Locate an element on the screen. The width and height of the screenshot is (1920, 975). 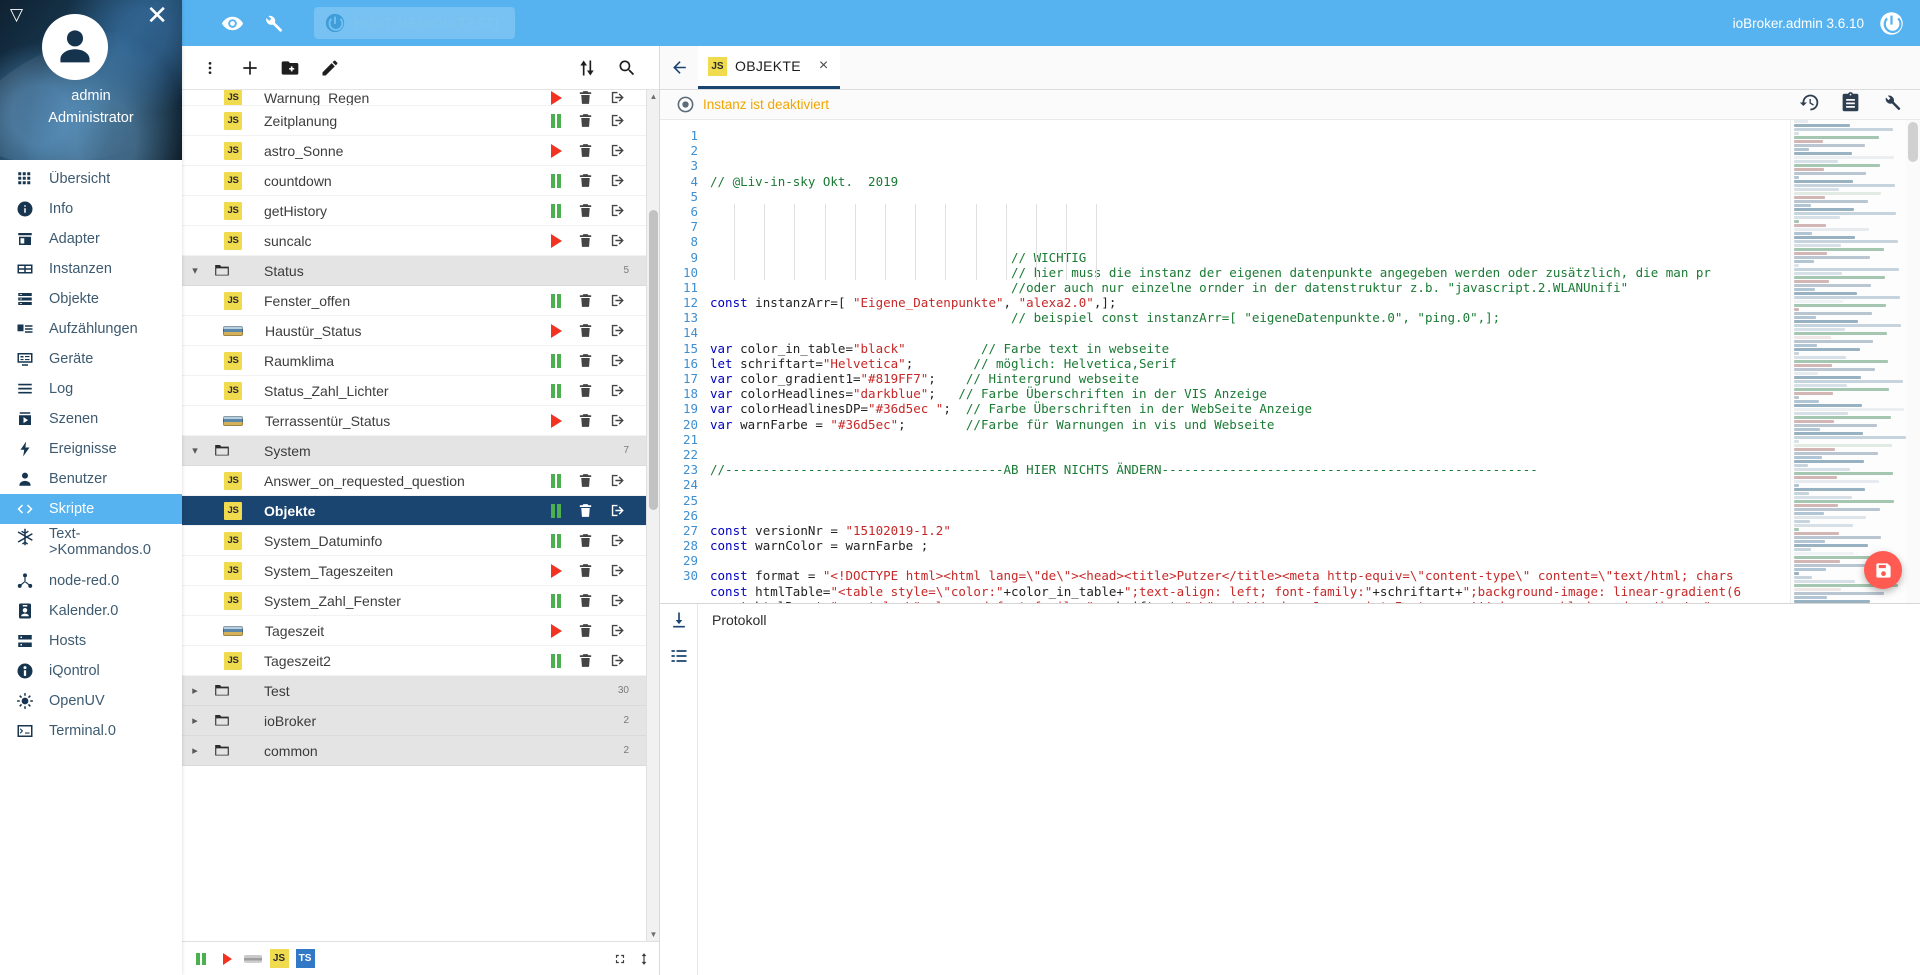
tree-script-row: JS Raumklima is located at coordinates (420, 361).